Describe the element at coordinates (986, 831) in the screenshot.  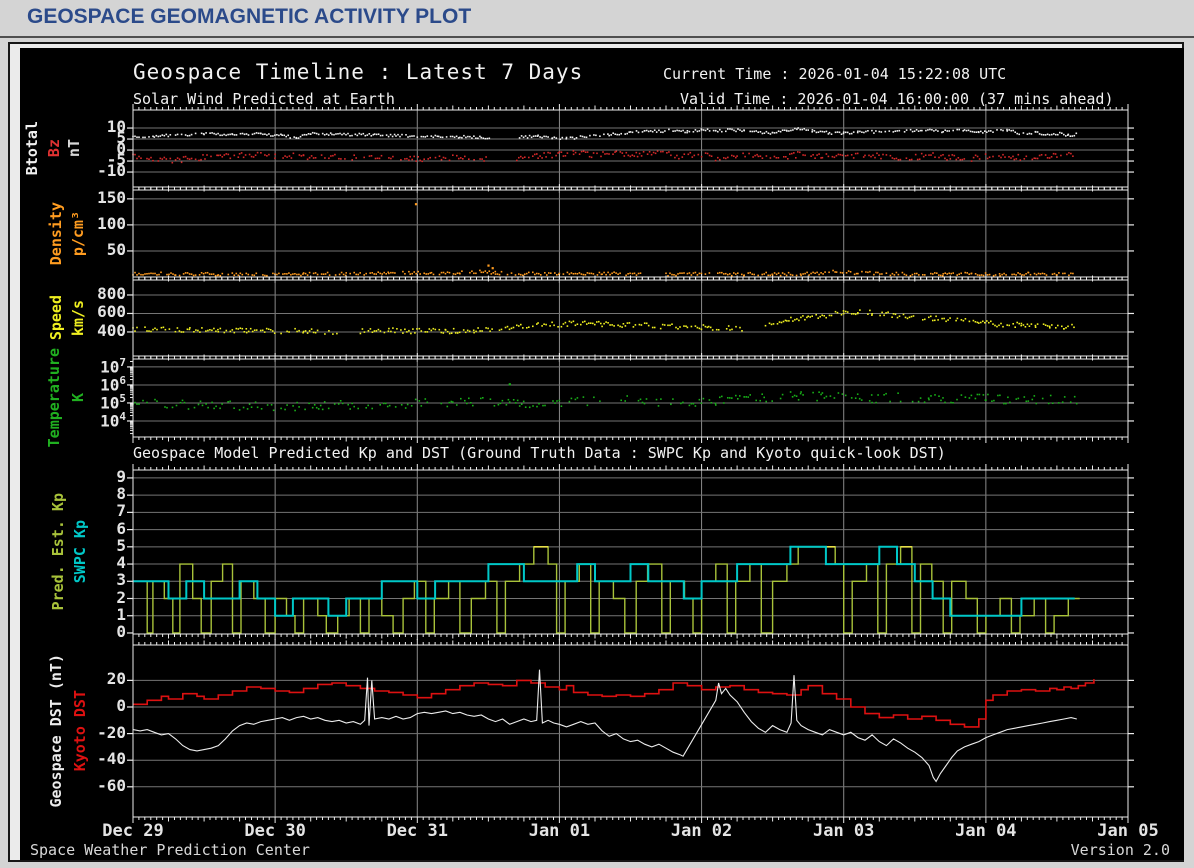
I see `x-tick-label: Jan 04` at that location.